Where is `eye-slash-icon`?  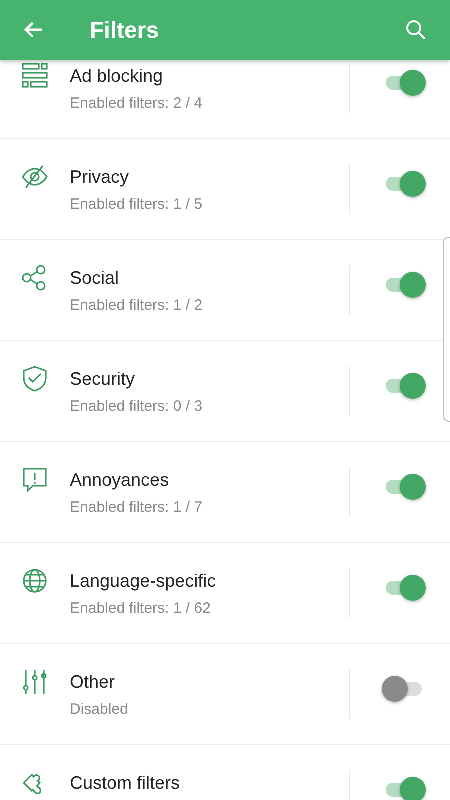
eye-slash-icon is located at coordinates (35, 177).